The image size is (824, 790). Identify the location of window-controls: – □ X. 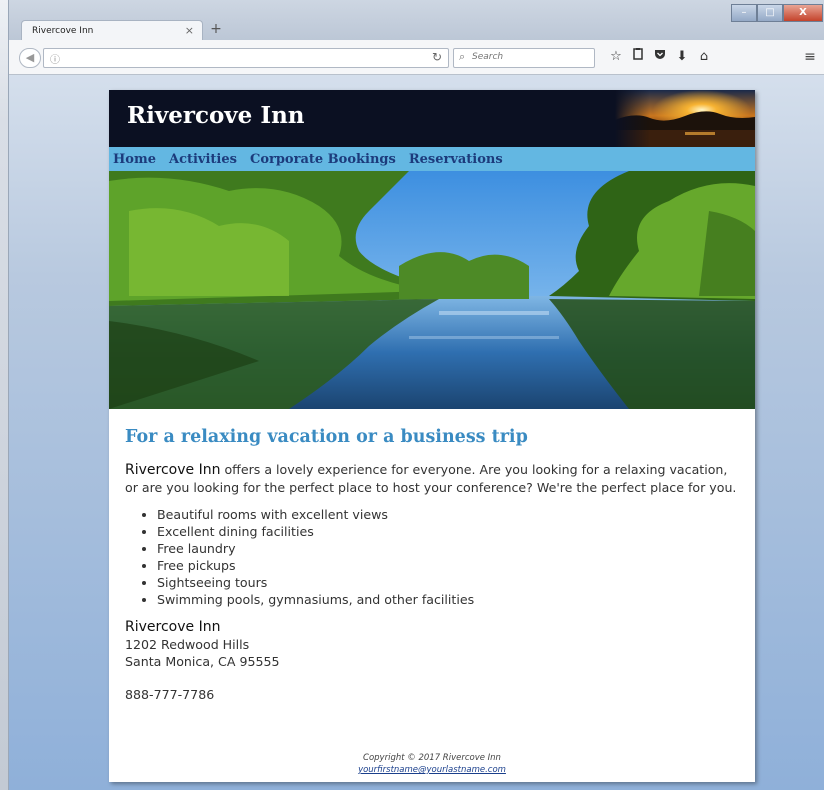
(777, 13).